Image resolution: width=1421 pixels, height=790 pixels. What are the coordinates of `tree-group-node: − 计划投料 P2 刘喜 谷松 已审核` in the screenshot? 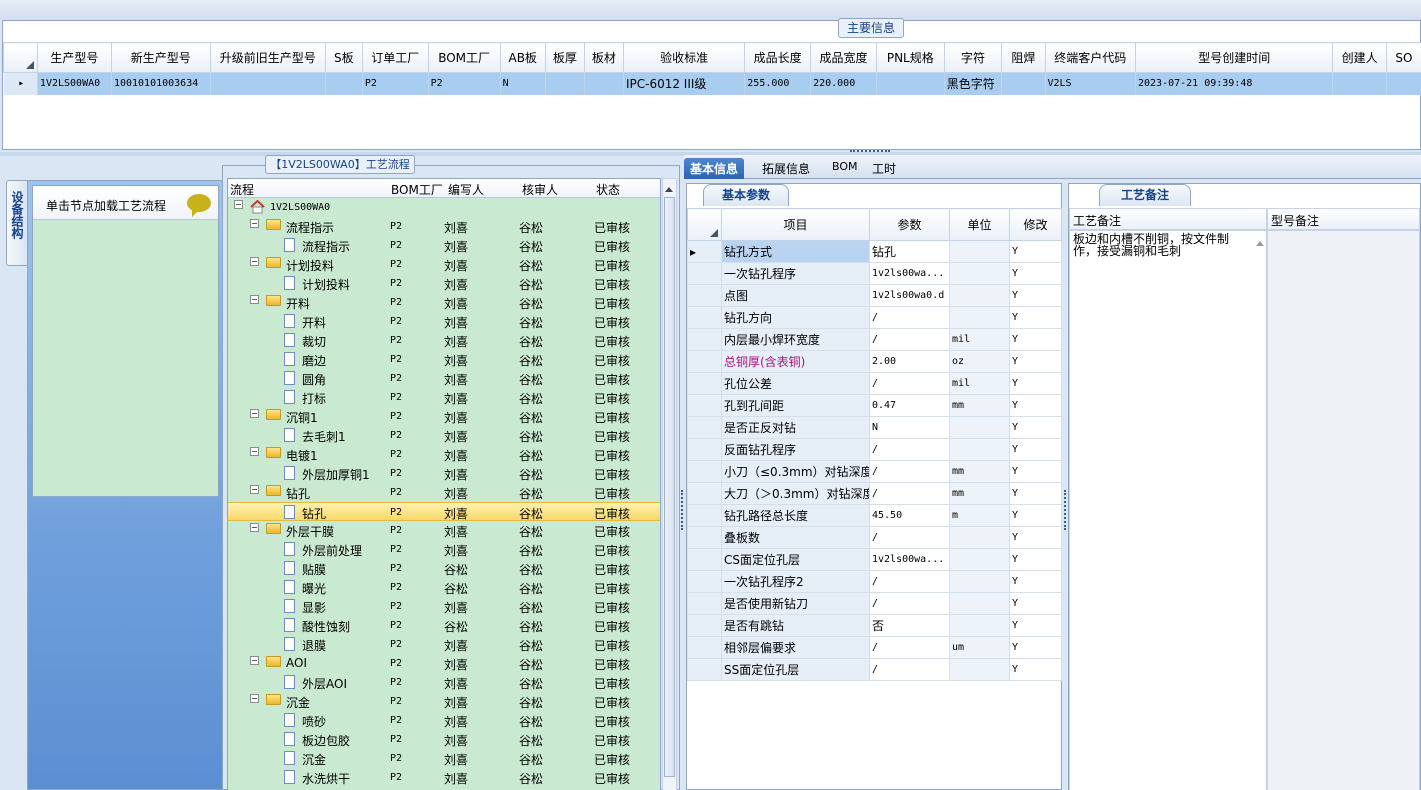 It's located at (444, 264).